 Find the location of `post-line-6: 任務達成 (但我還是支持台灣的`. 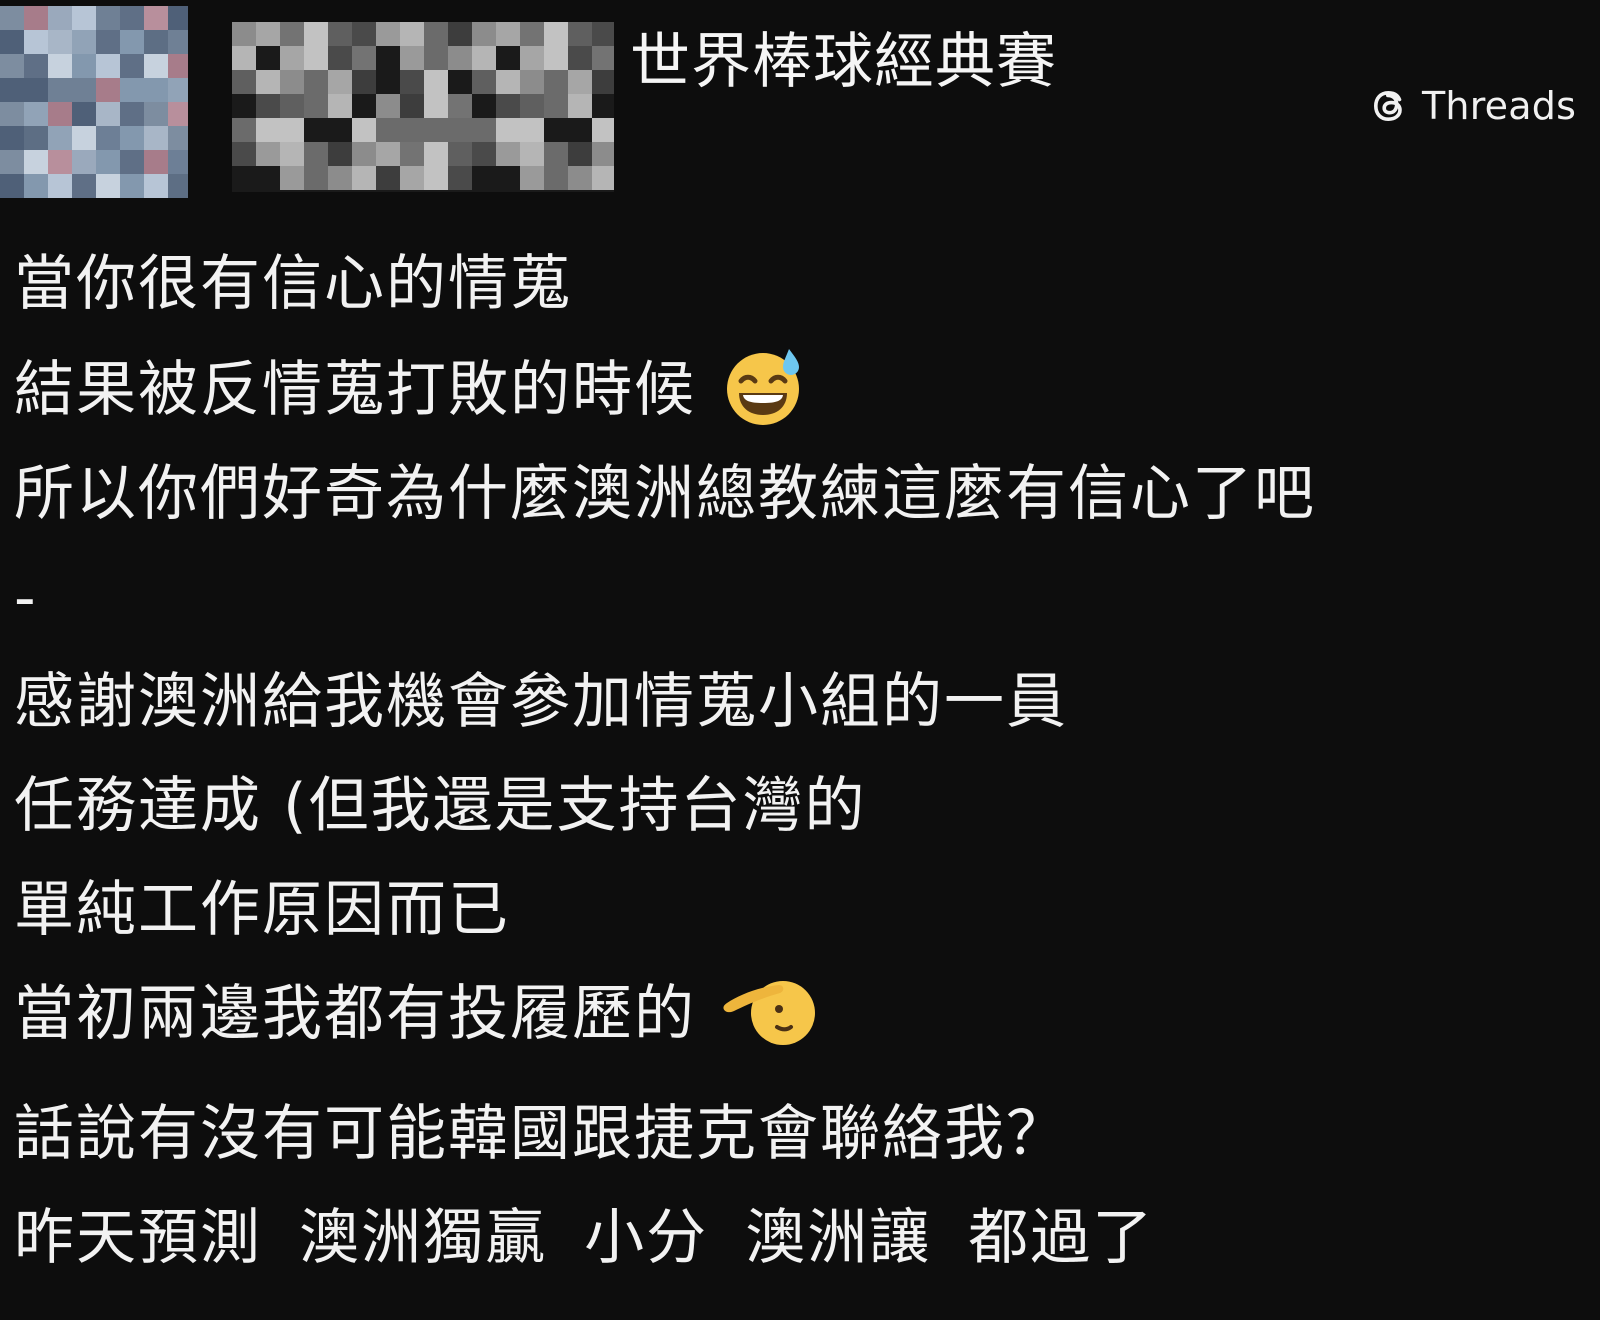

post-line-6: 任務達成 (但我還是支持台灣的 is located at coordinates (440, 806).